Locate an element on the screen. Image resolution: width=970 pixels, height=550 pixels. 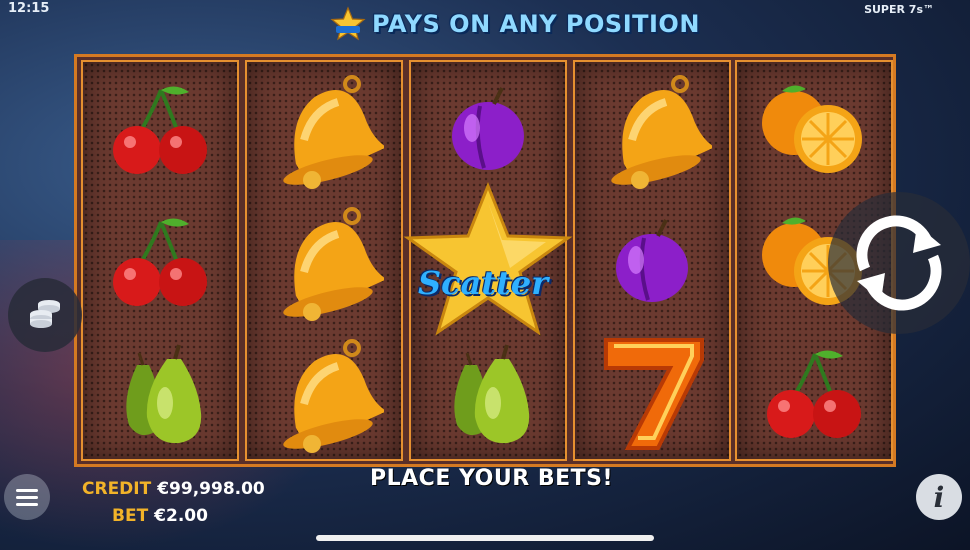
hamburger-menu-icon is located at coordinates (27, 497).